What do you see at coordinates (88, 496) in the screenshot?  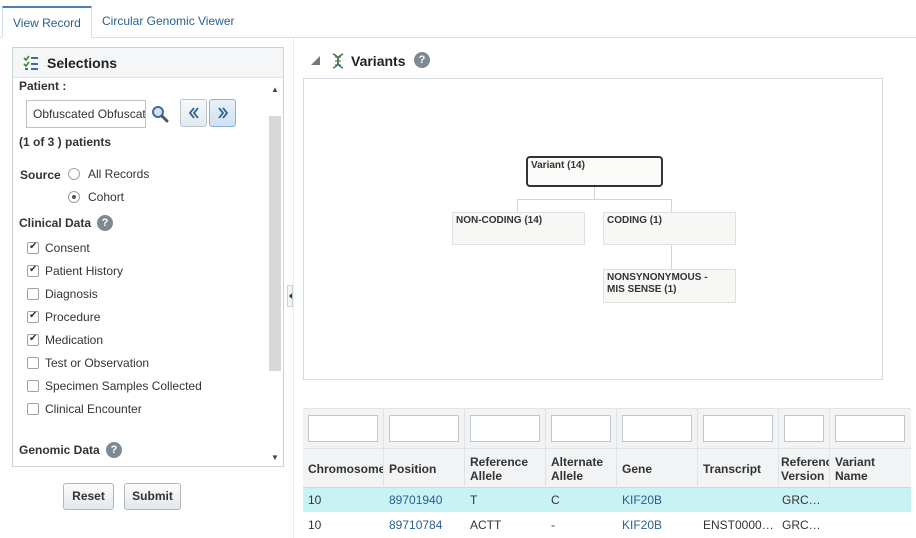 I see `reset-button: Reset` at bounding box center [88, 496].